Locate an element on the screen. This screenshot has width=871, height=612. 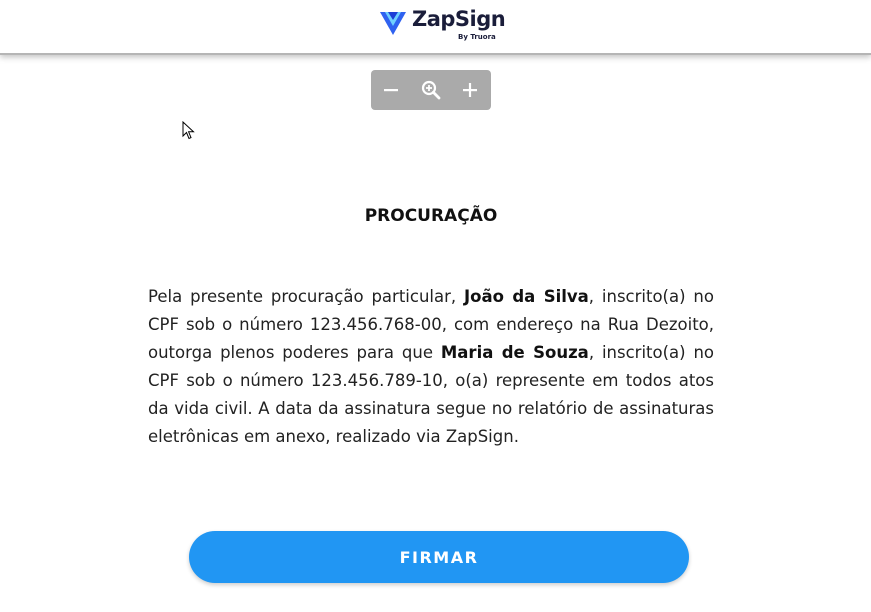
top-header: ZapSign By Truora is located at coordinates (435, 27).